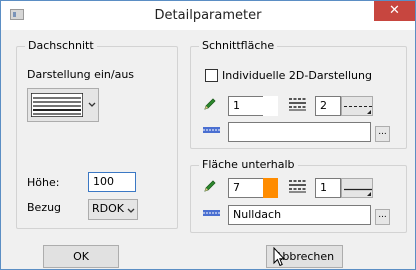 The image size is (416, 270). What do you see at coordinates (248, 164) in the screenshot?
I see `group-flaeche-unterhalb-legend: Fläche unterhalb` at bounding box center [248, 164].